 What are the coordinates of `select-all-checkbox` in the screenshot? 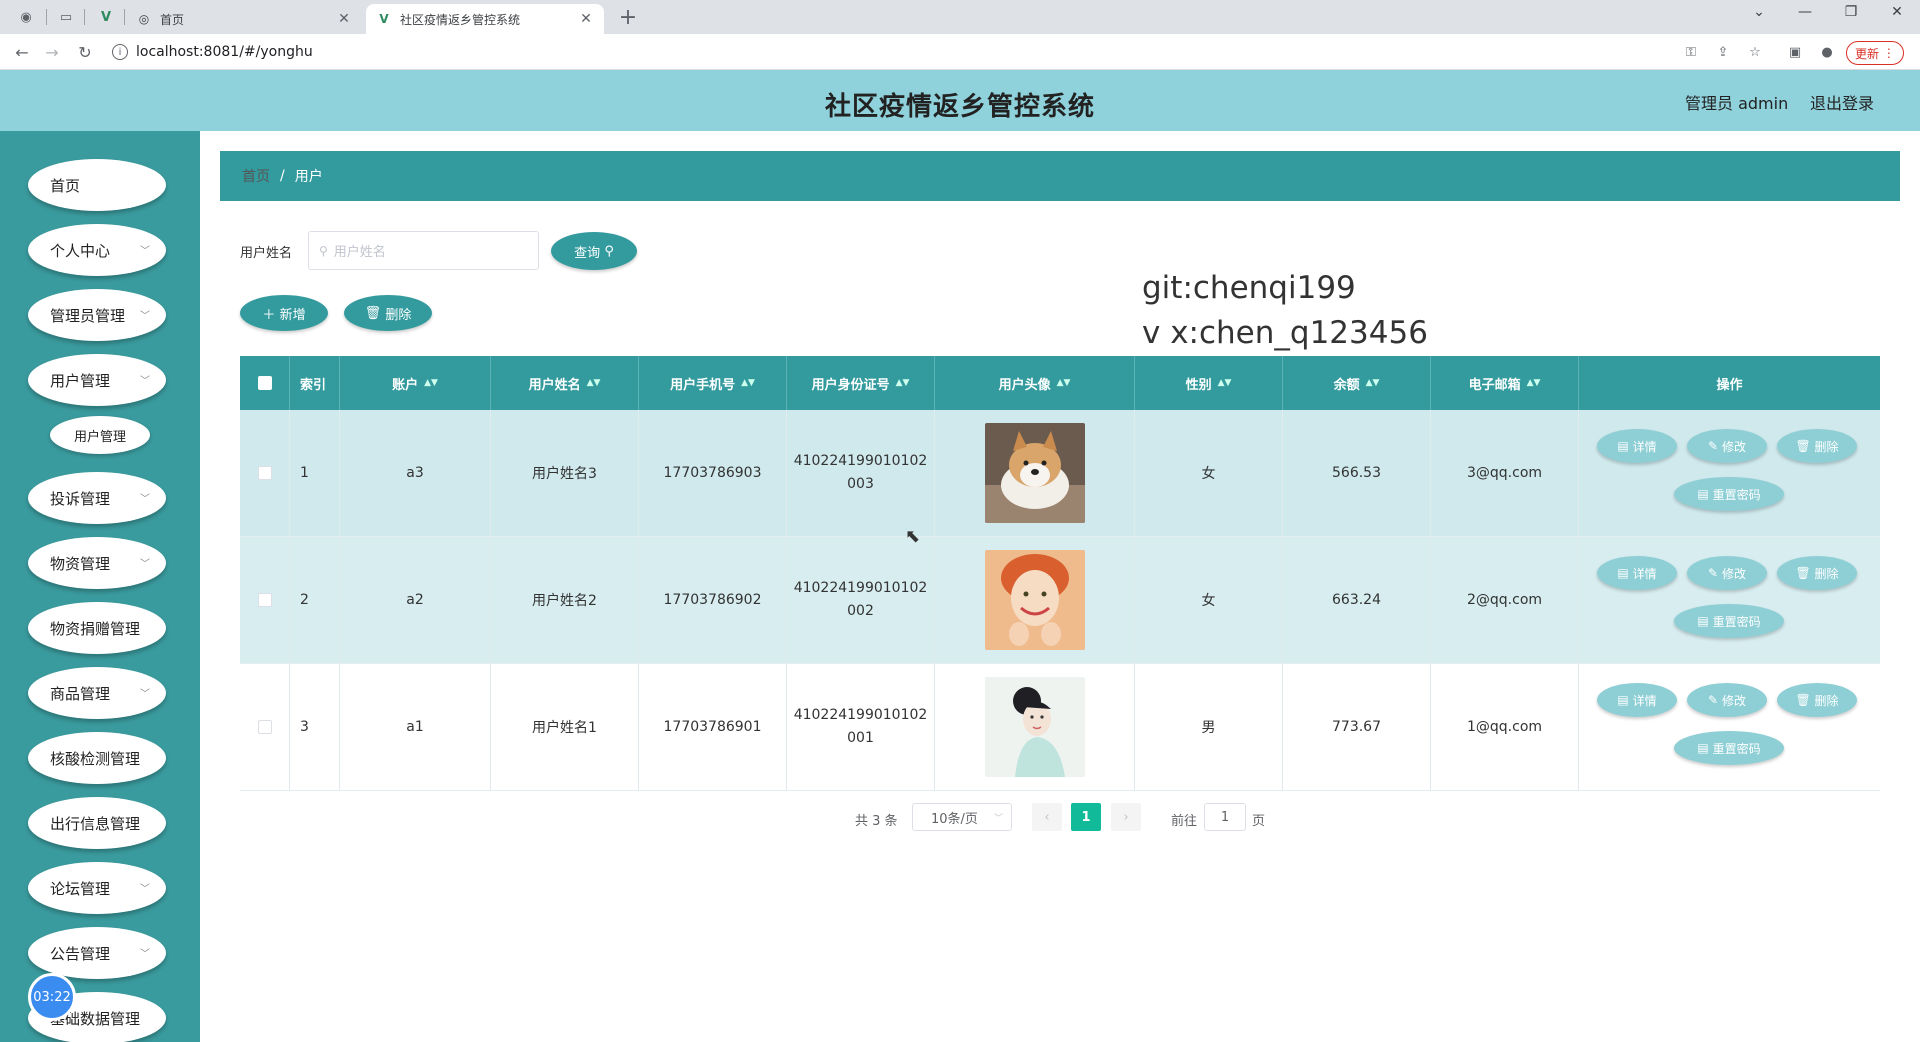 It's located at (264, 383).